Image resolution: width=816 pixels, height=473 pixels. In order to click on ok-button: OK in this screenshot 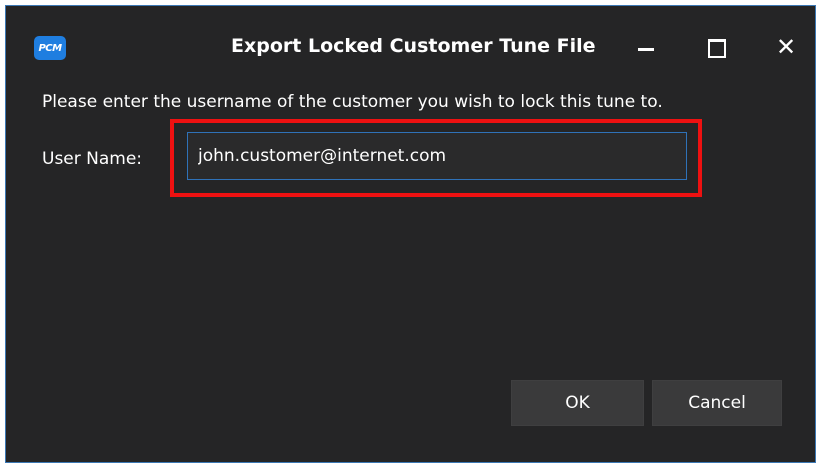, I will do `click(577, 403)`.